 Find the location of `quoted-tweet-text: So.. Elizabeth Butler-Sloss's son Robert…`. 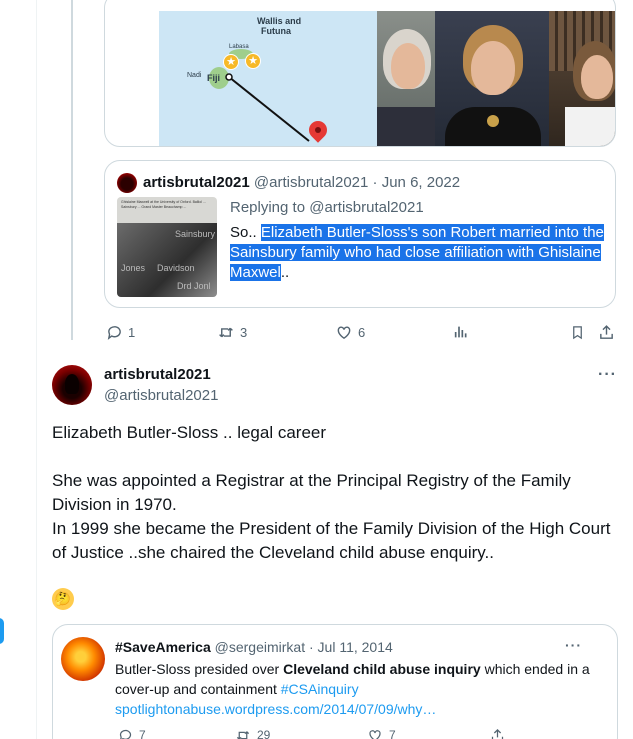

quoted-tweet-text: So.. Elizabeth Butler-Sloss's son Robert… is located at coordinates (420, 253).